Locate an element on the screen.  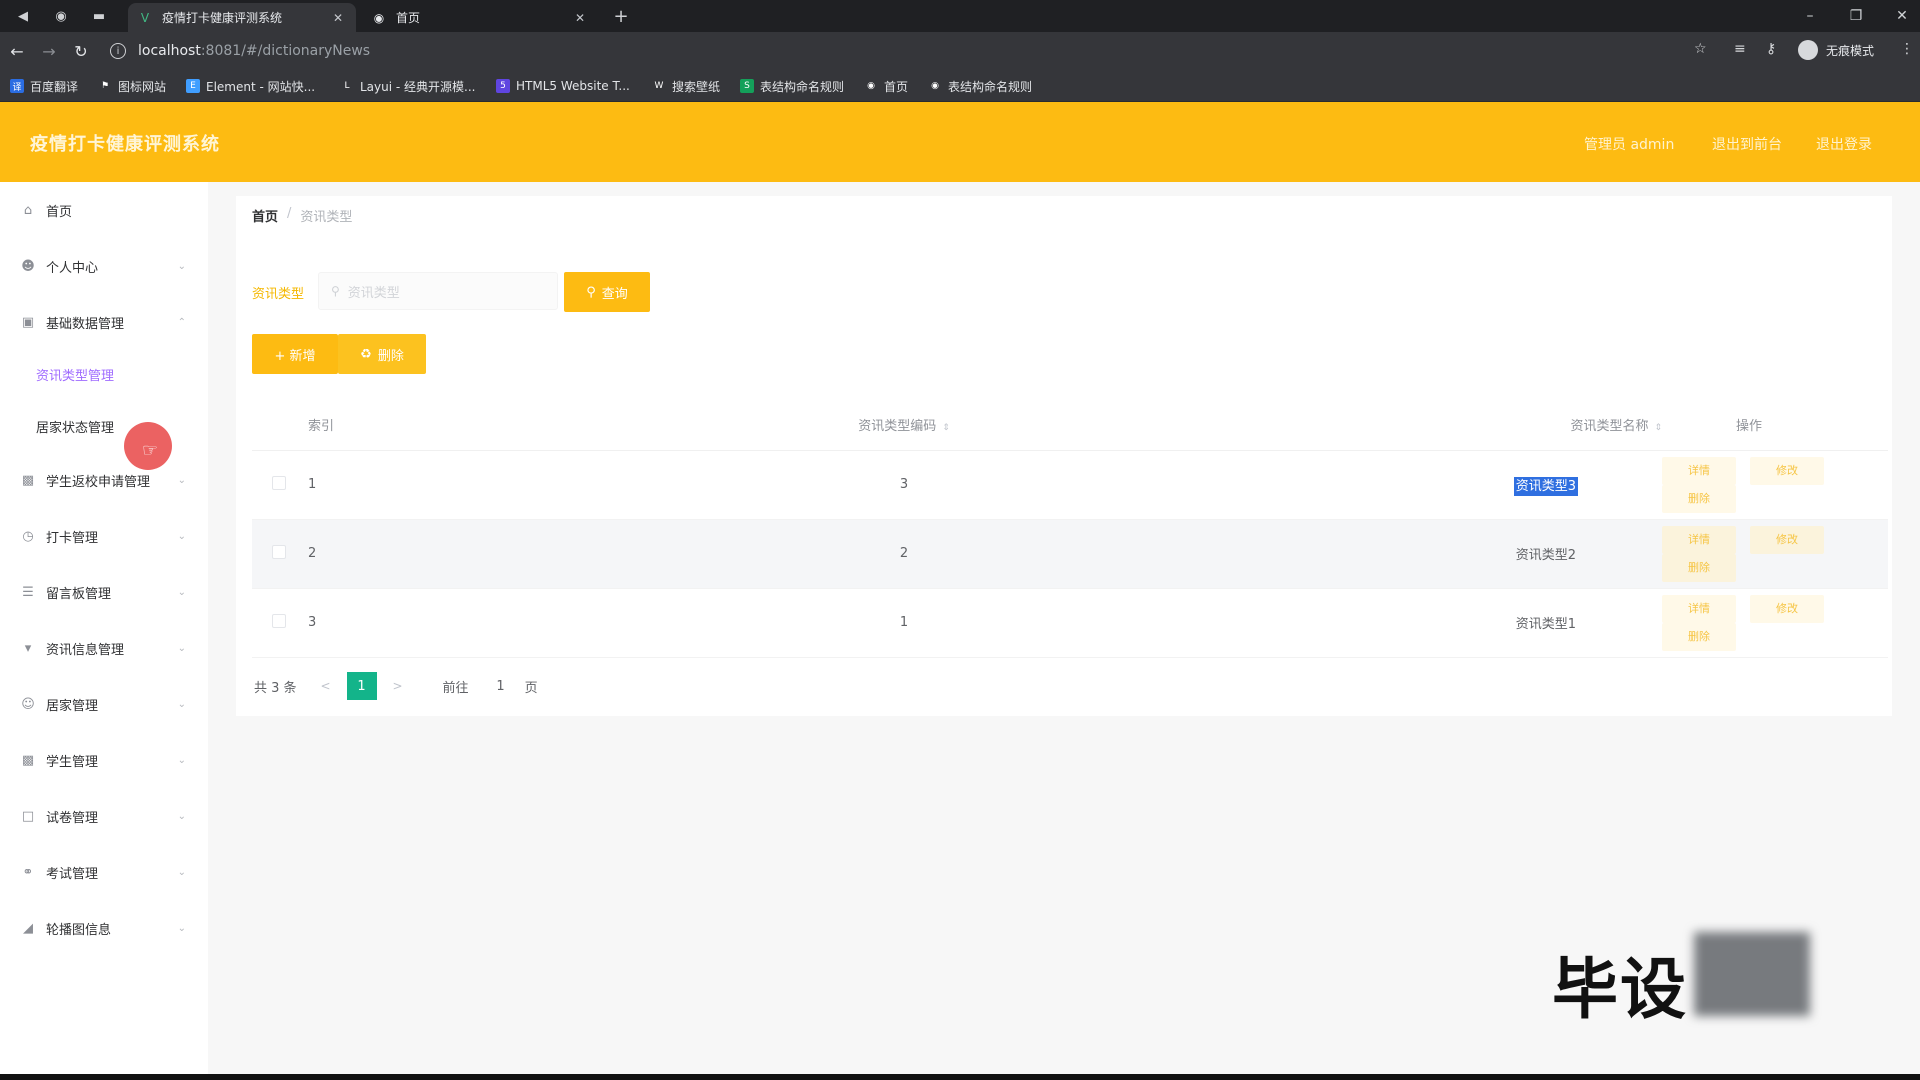
logout-link: 退出登录 is located at coordinates (1844, 144).